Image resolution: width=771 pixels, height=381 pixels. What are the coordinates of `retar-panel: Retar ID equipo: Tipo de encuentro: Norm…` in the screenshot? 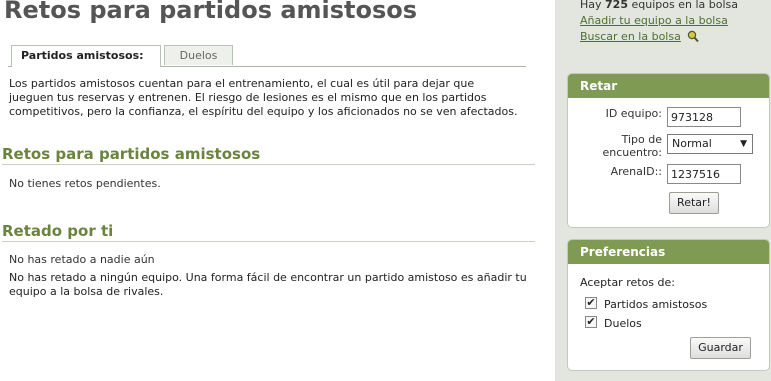 It's located at (668, 150).